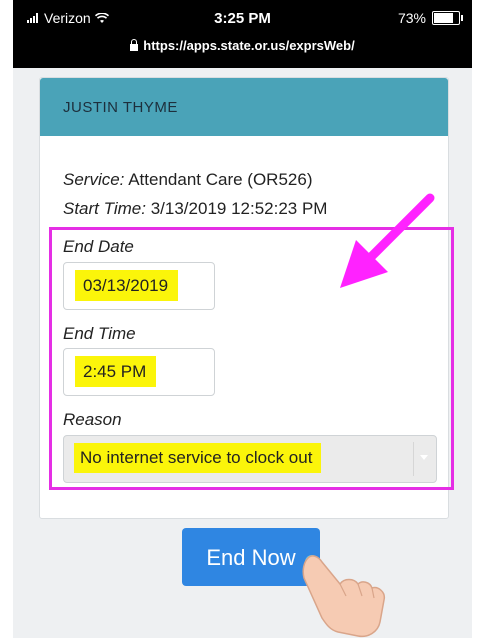 The image size is (485, 638). Describe the element at coordinates (411, 18) in the screenshot. I see `battery-percent: 73%` at that location.